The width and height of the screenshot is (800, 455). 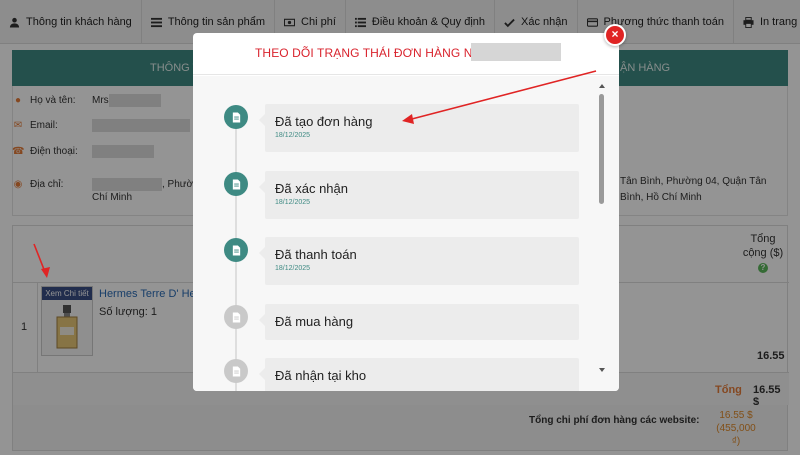 I want to click on timeline-step: Đã tạo đơn hàng 18/12/2025, so click(x=393, y=129).